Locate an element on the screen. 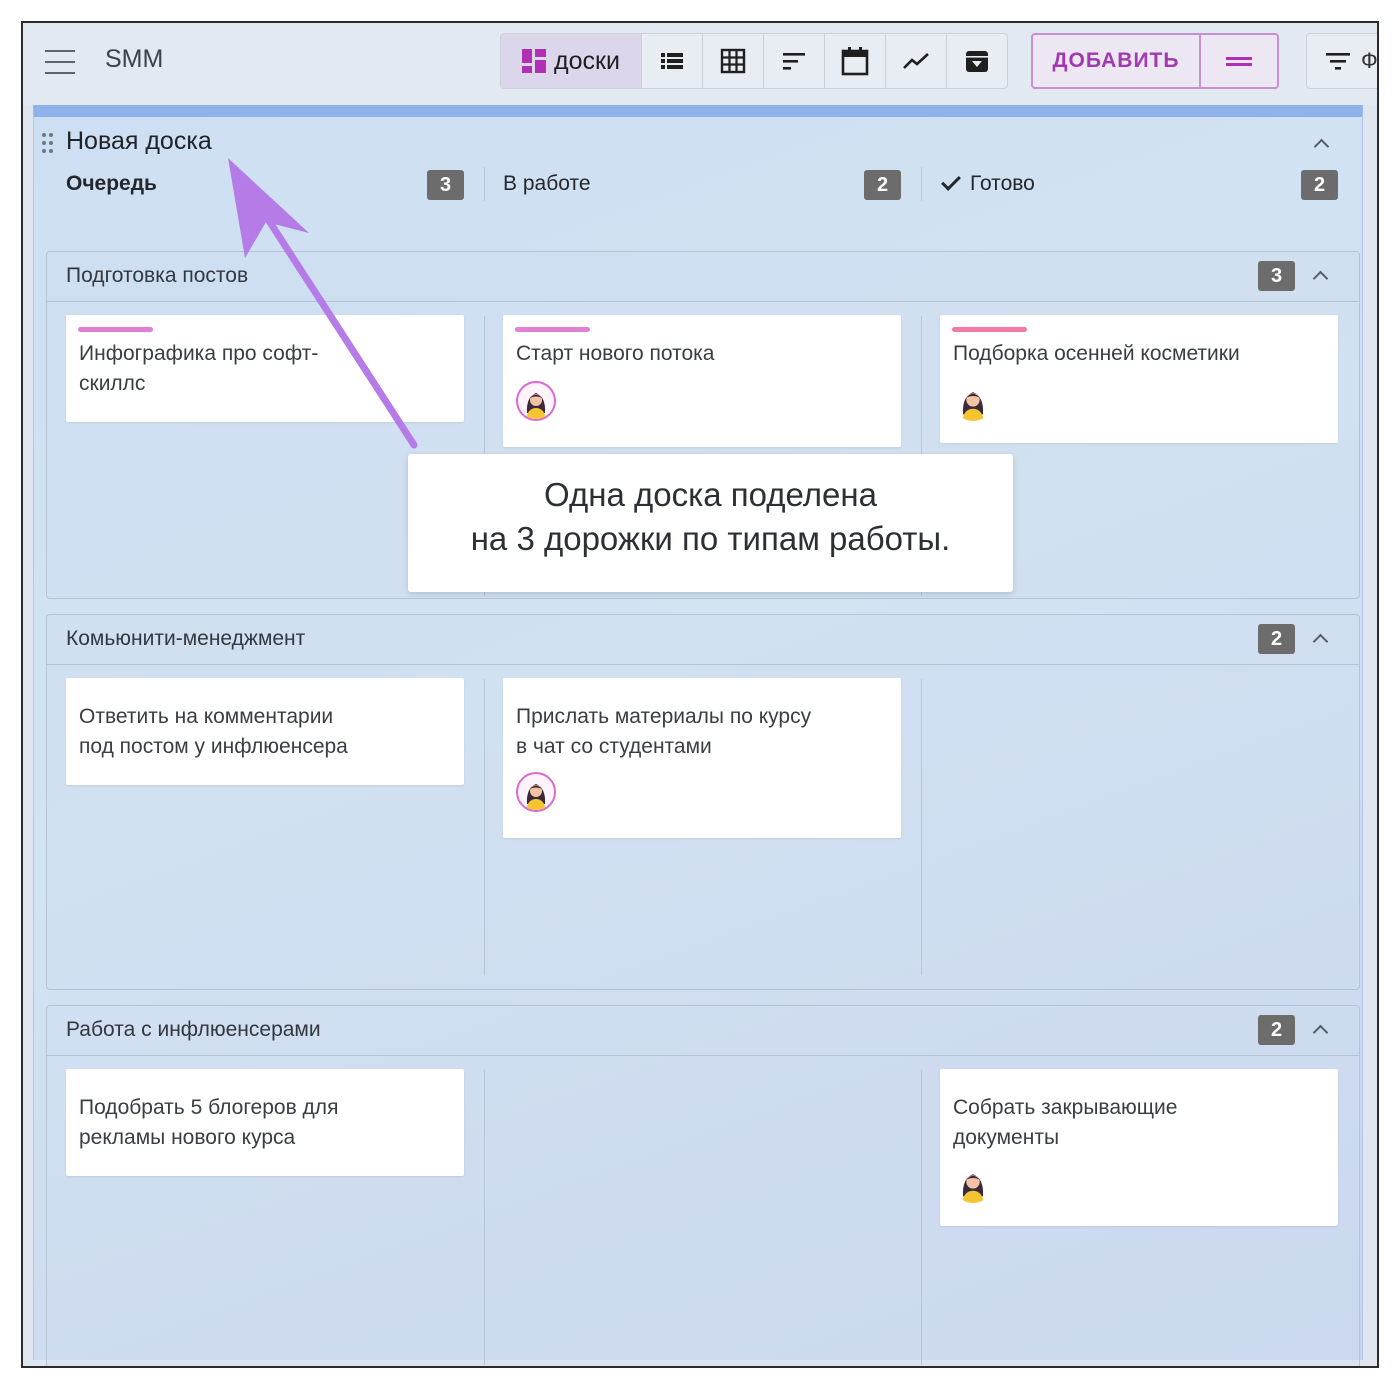 The height and width of the screenshot is (1392, 1400). lane-title: Работа с инфлюенсерами is located at coordinates (193, 1029).